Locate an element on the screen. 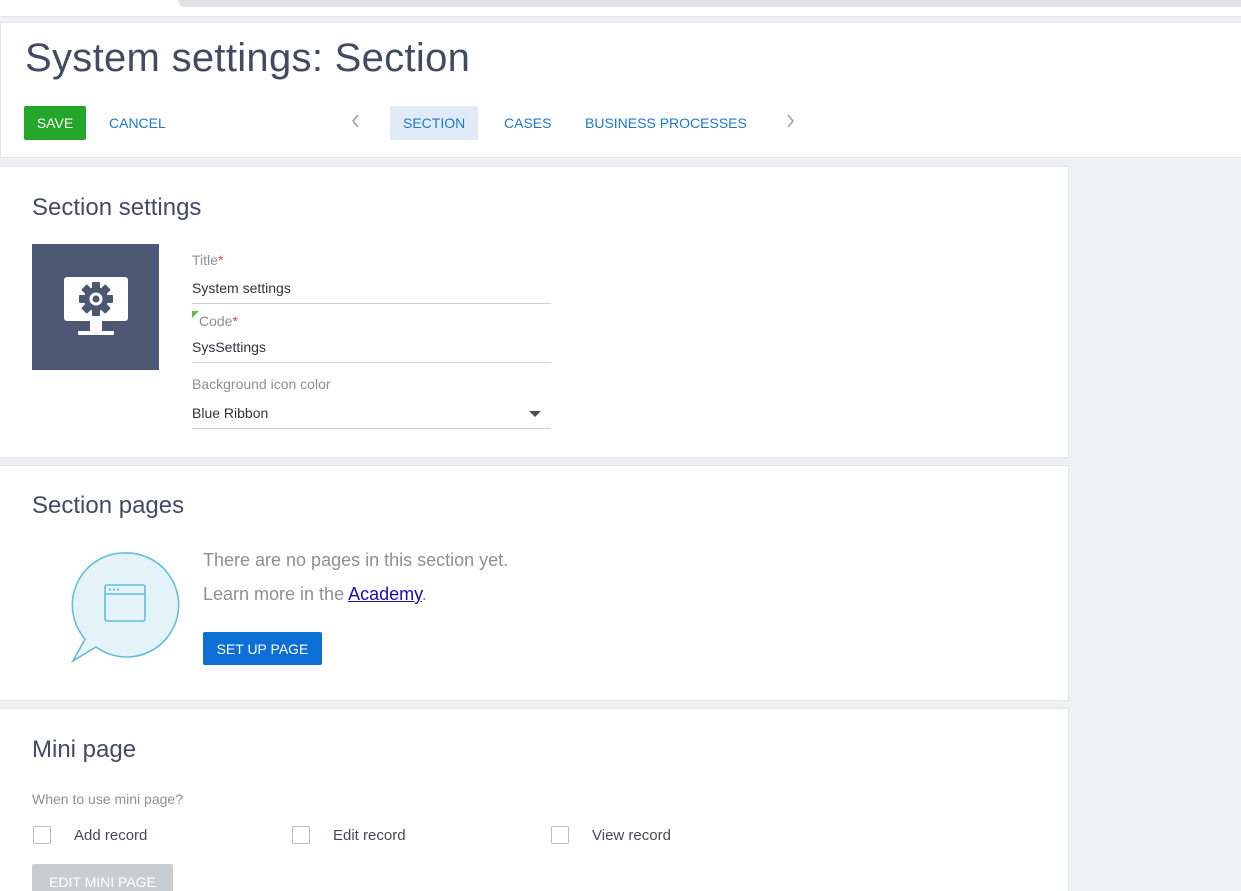 This screenshot has height=891, width=1241. title-label: Title* is located at coordinates (208, 260).